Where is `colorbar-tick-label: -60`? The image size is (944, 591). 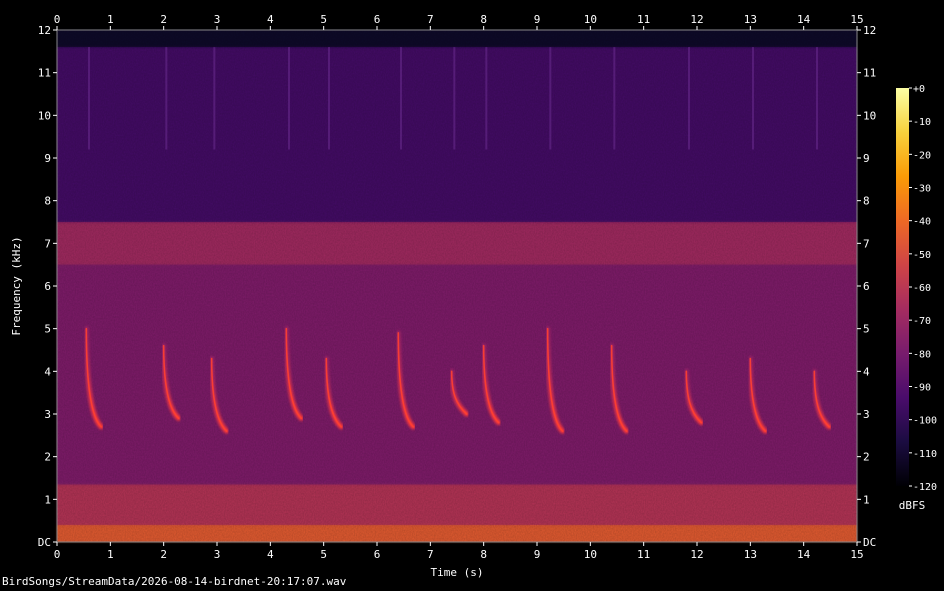
colorbar-tick-label: -60 is located at coordinates (922, 288).